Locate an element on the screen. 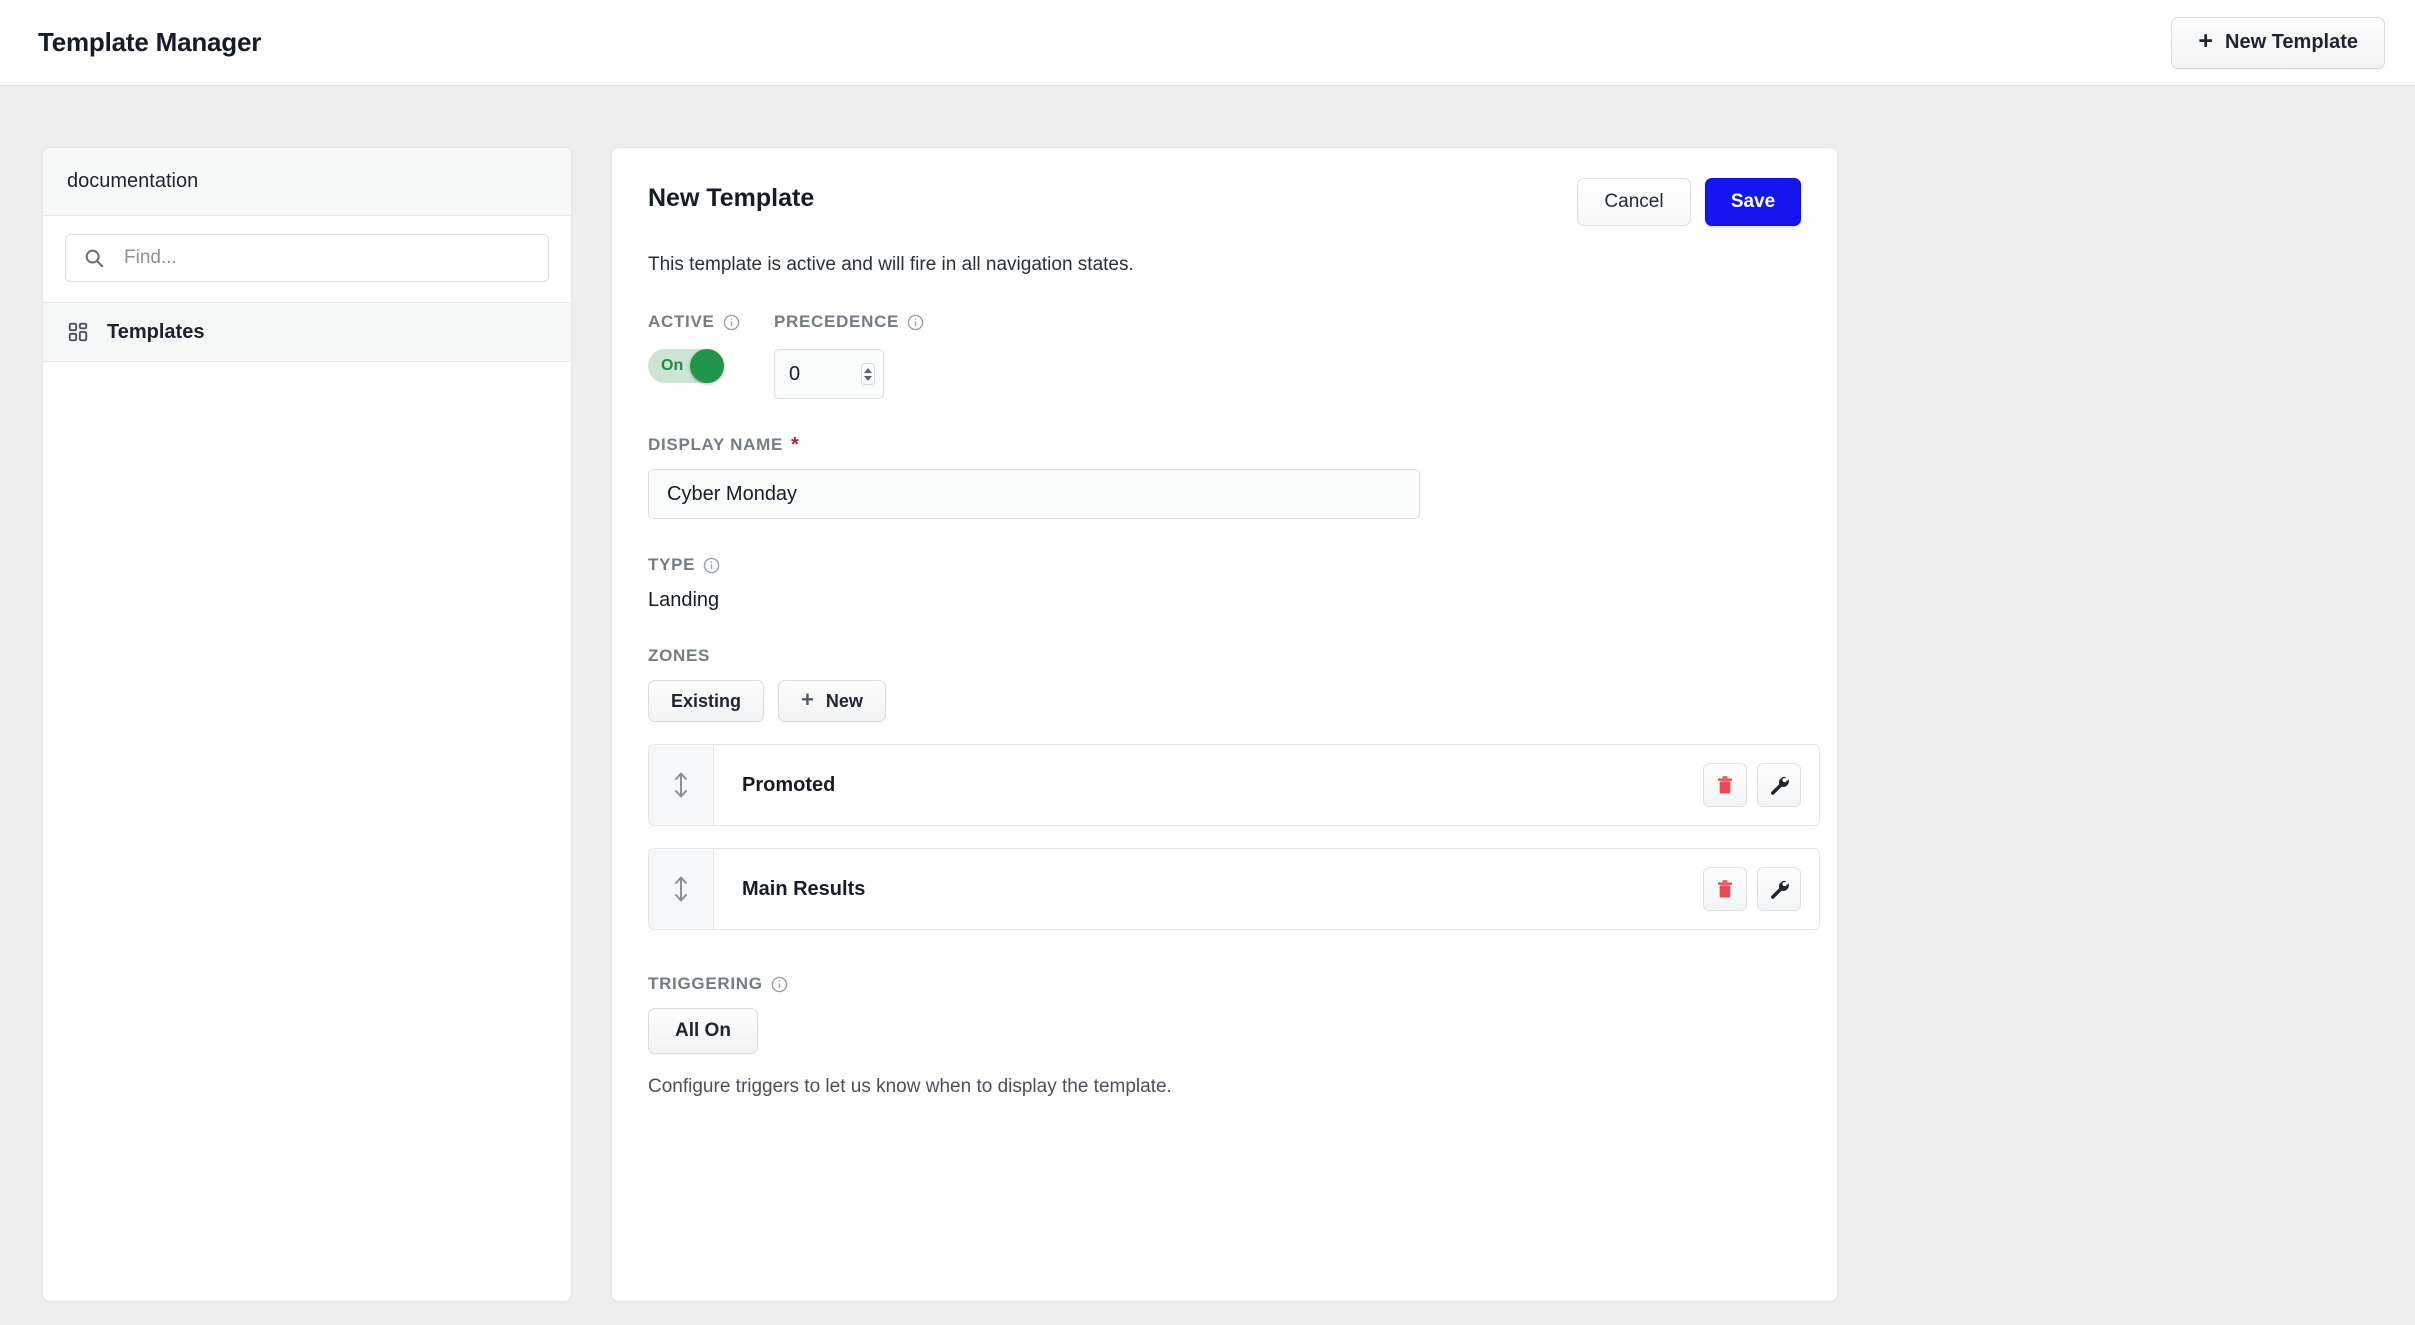 Image resolution: width=2415 pixels, height=1325 pixels. active-field: ACTIVE On is located at coordinates (711, 355).